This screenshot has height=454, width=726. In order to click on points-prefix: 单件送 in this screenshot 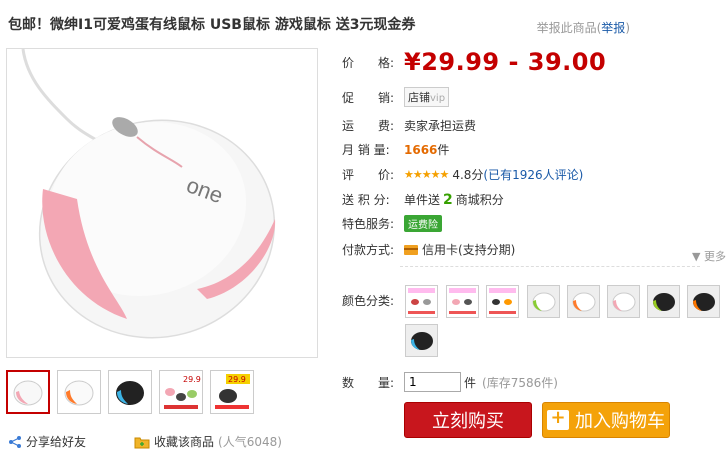, I will do `click(422, 200)`.